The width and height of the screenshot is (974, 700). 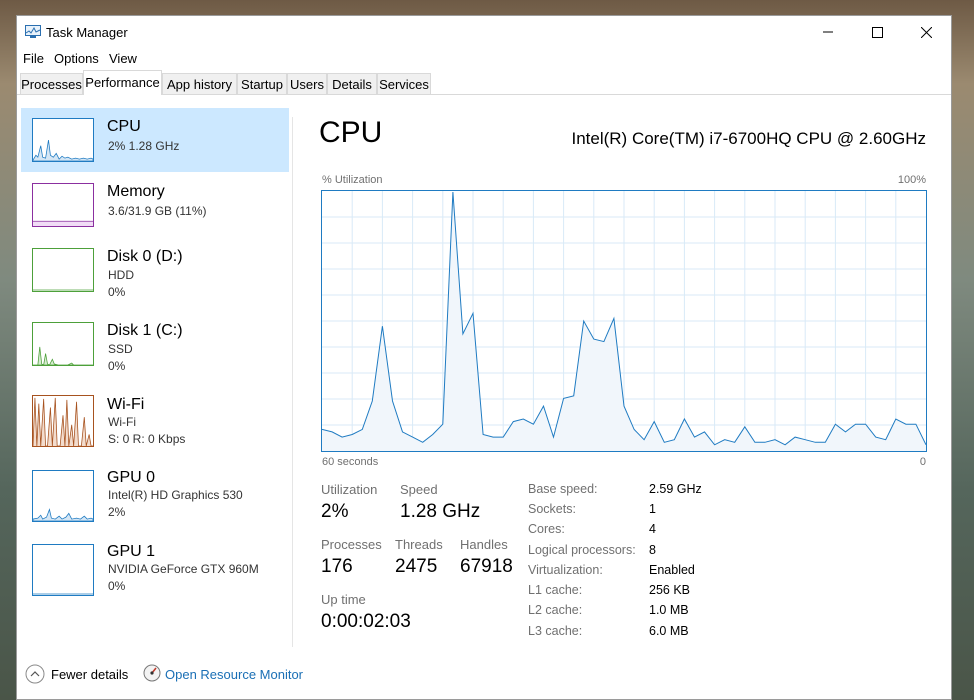 What do you see at coordinates (117, 512) in the screenshot?
I see `sidebar-item-detail: 2%` at bounding box center [117, 512].